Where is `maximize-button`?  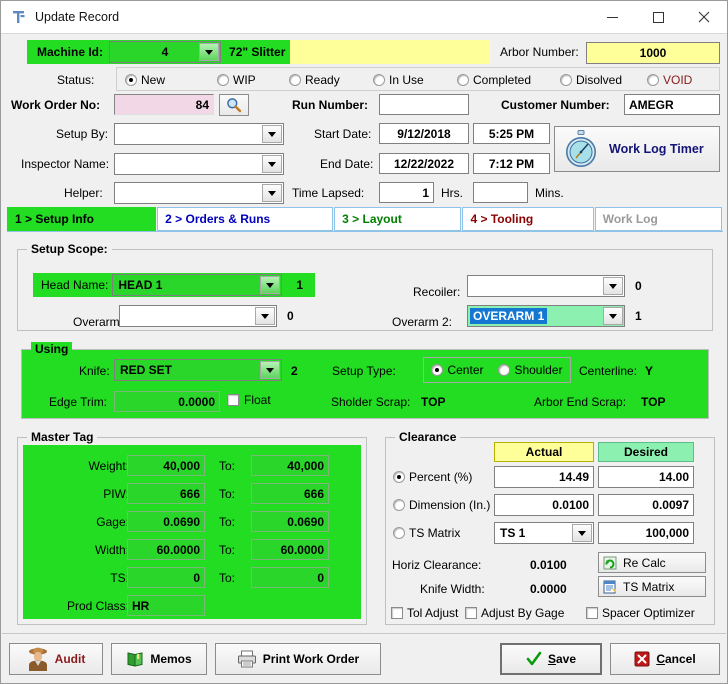
maximize-button is located at coordinates (658, 17).